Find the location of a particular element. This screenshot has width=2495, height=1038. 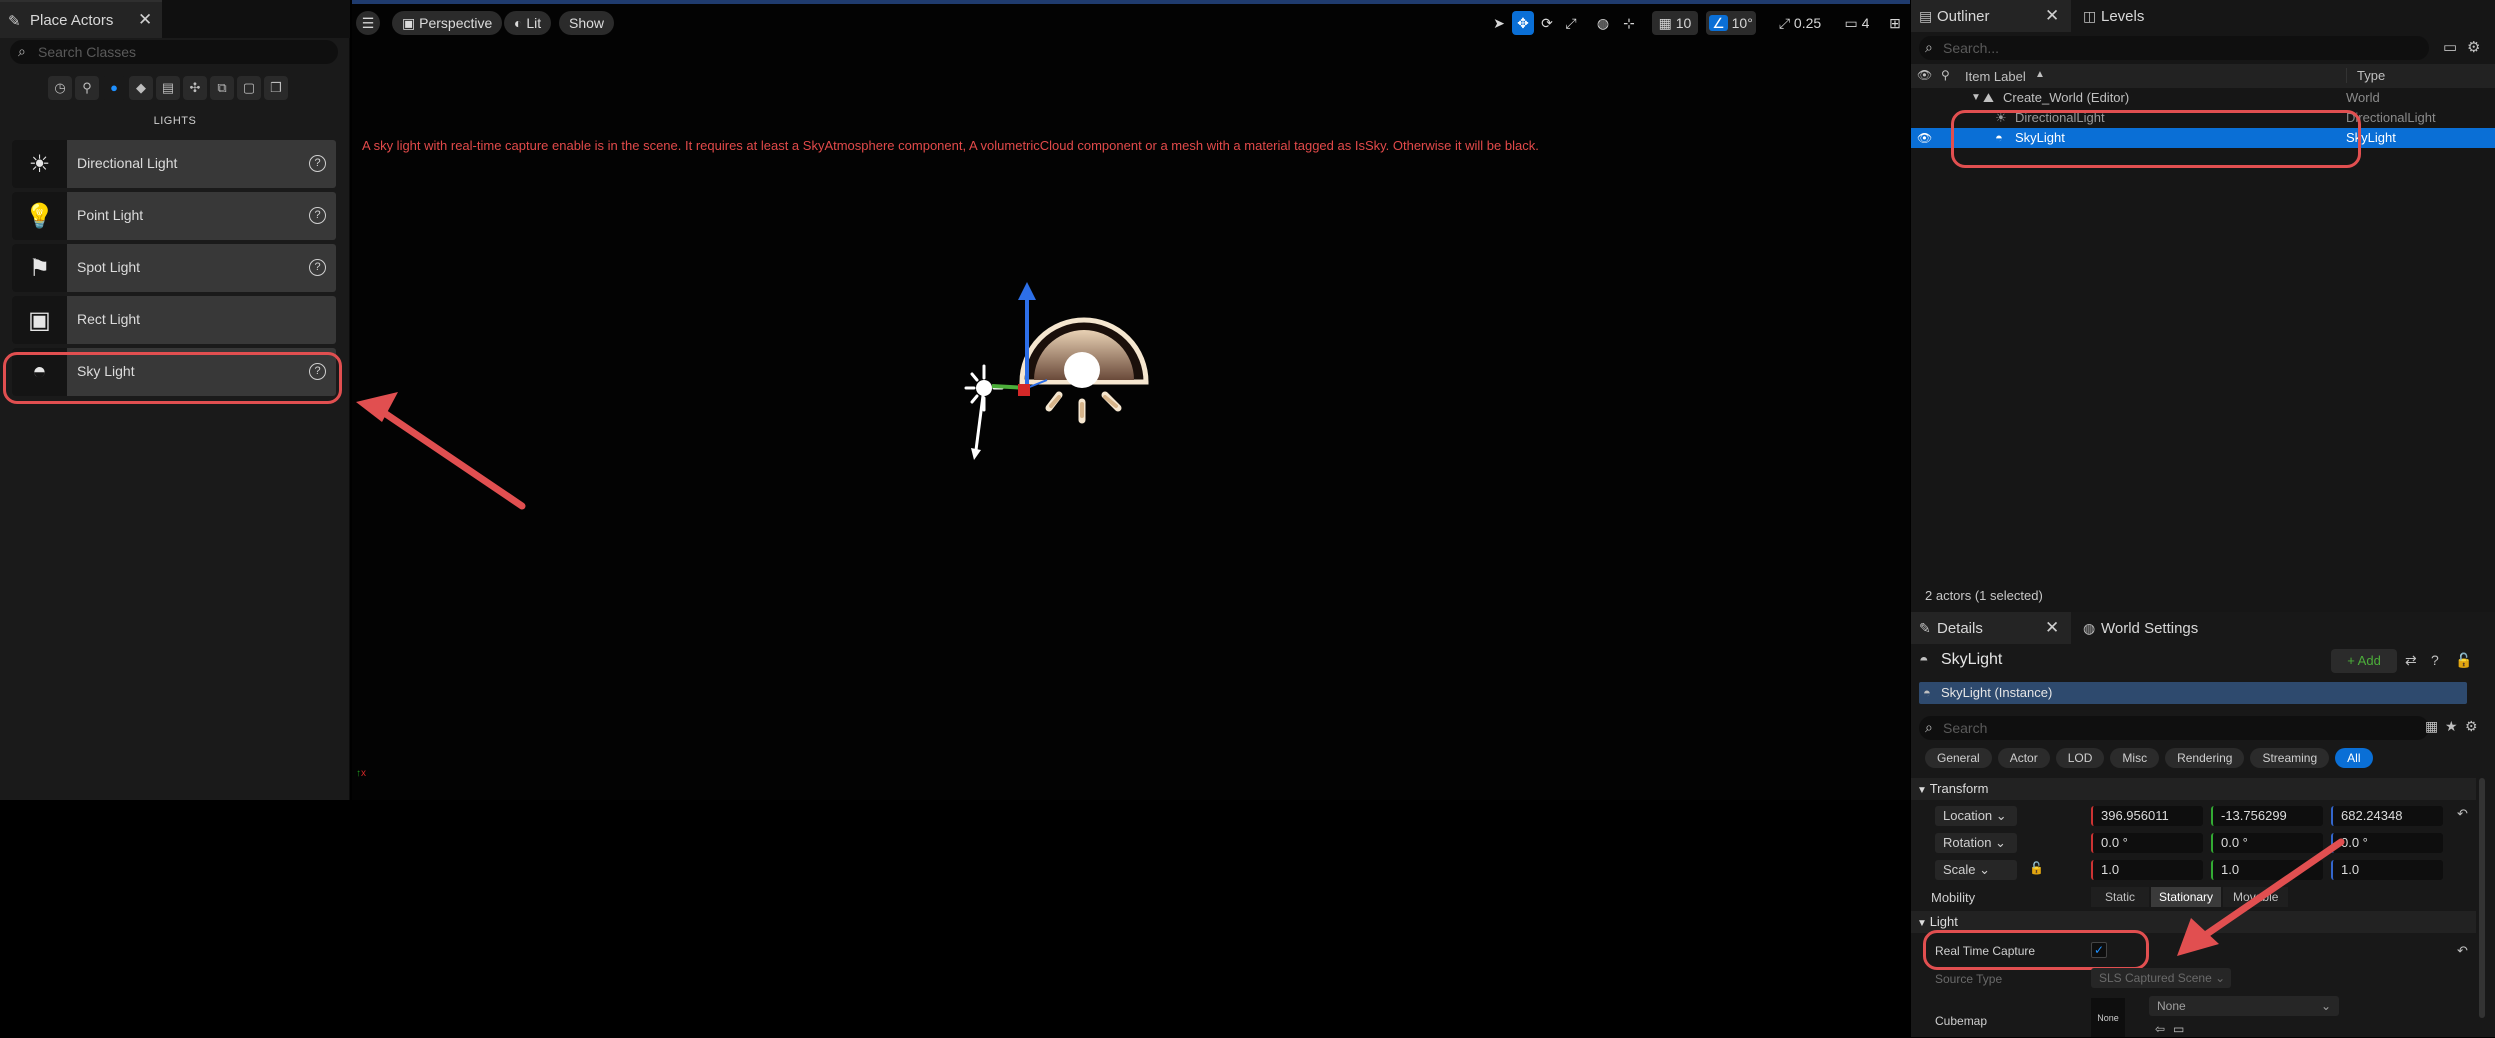

grid-snap-button: ▦ 10 is located at coordinates (1675, 23).